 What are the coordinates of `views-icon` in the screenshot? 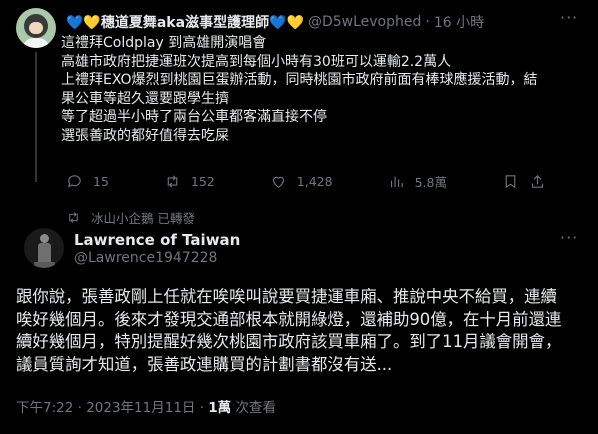 It's located at (396, 182).